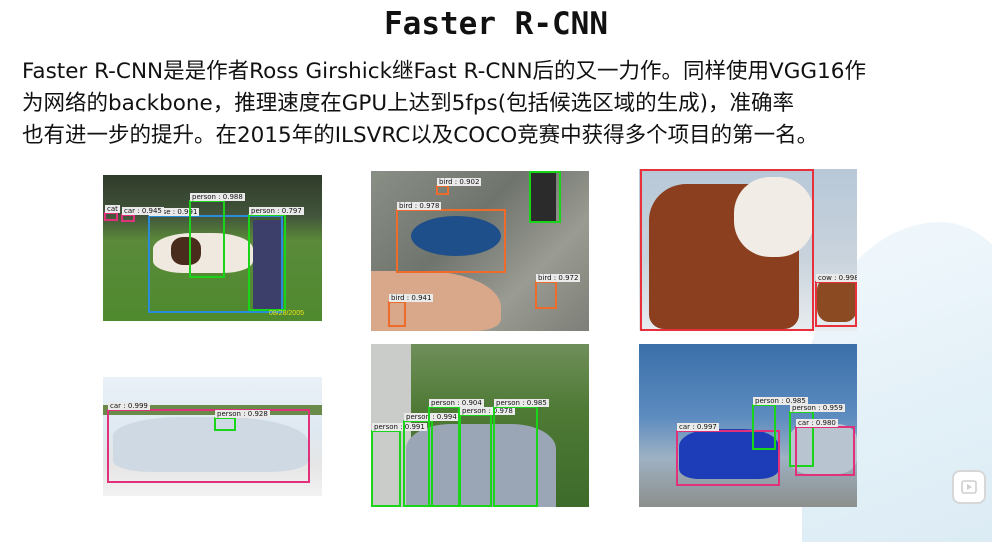 Image resolution: width=992 pixels, height=542 pixels. What do you see at coordinates (459, 182) in the screenshot?
I see `label-bird-1: bird : 0.902` at bounding box center [459, 182].